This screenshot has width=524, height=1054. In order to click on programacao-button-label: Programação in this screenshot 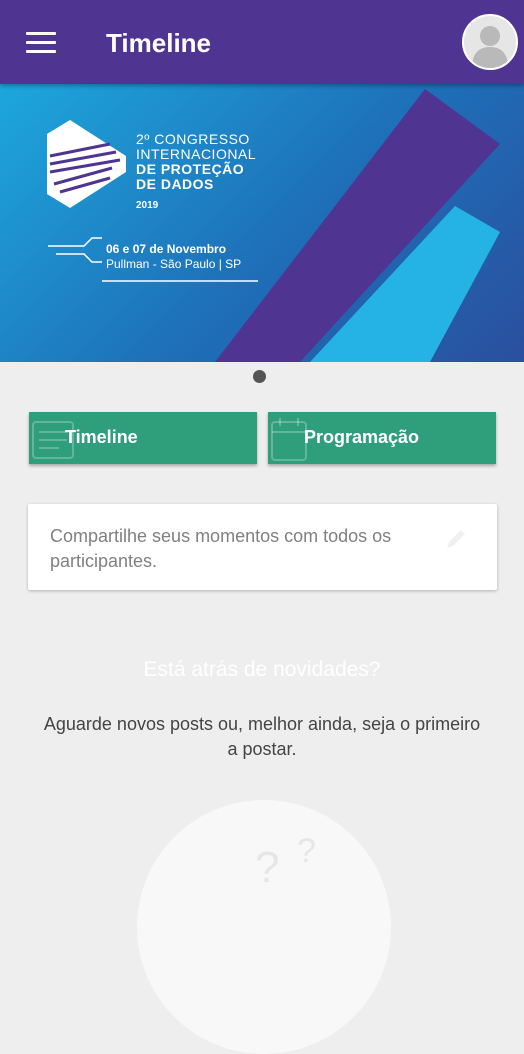, I will do `click(362, 437)`.